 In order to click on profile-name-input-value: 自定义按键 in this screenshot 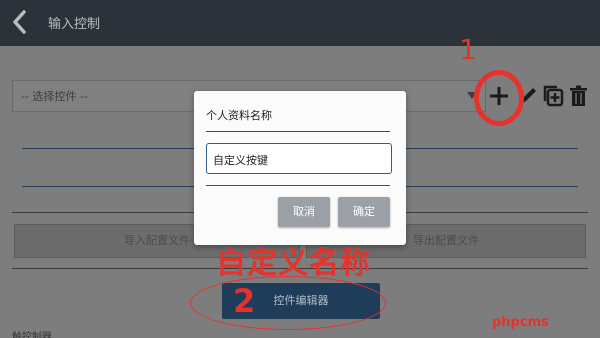, I will do `click(240, 160)`.